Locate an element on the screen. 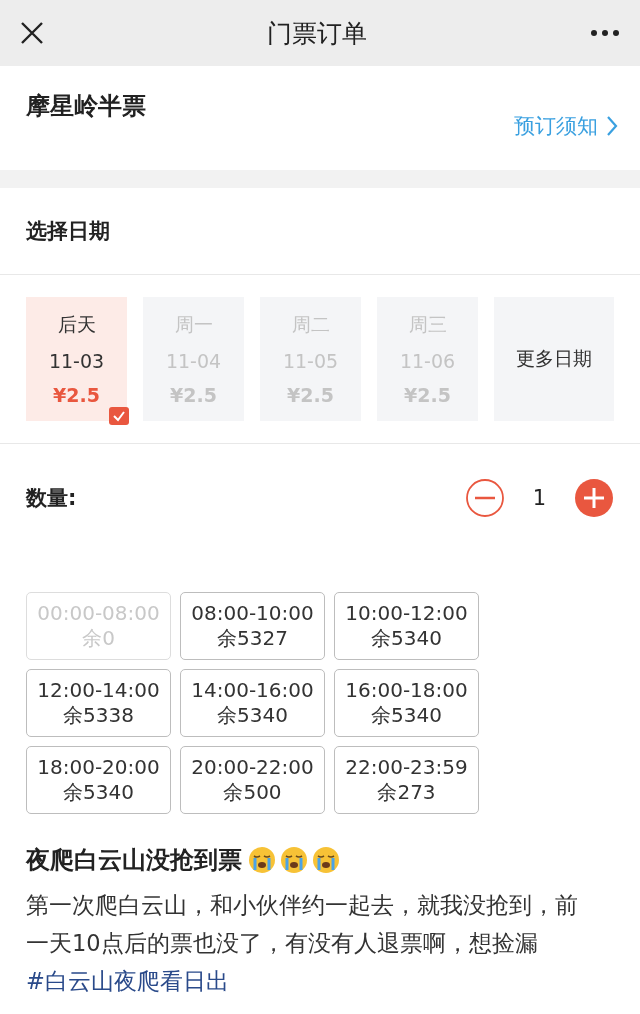 This screenshot has width=640, height=1014. time-slot-option: 08:00-10:00 余5327 is located at coordinates (252, 626).